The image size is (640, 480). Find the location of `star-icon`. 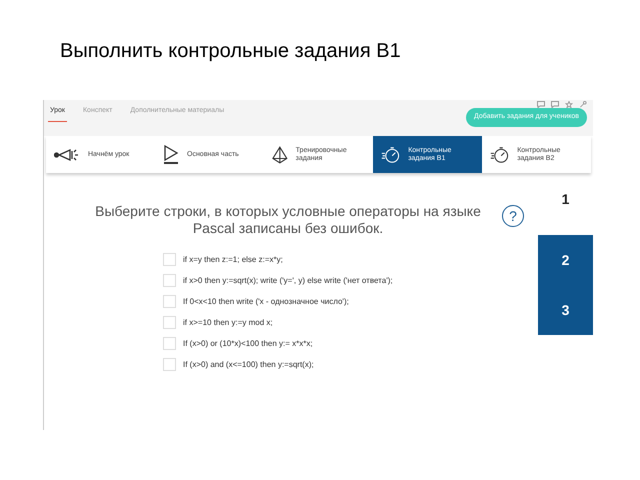

star-icon is located at coordinates (569, 104).